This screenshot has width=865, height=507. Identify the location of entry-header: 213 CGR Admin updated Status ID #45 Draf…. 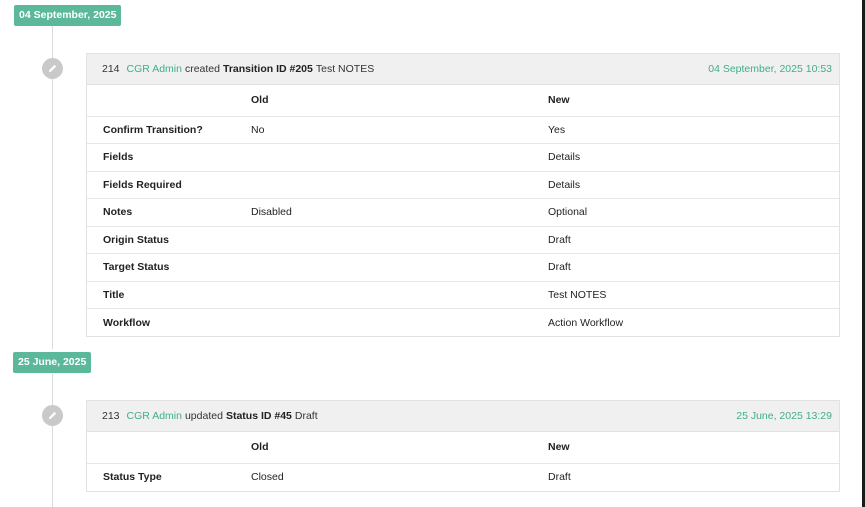
(463, 416).